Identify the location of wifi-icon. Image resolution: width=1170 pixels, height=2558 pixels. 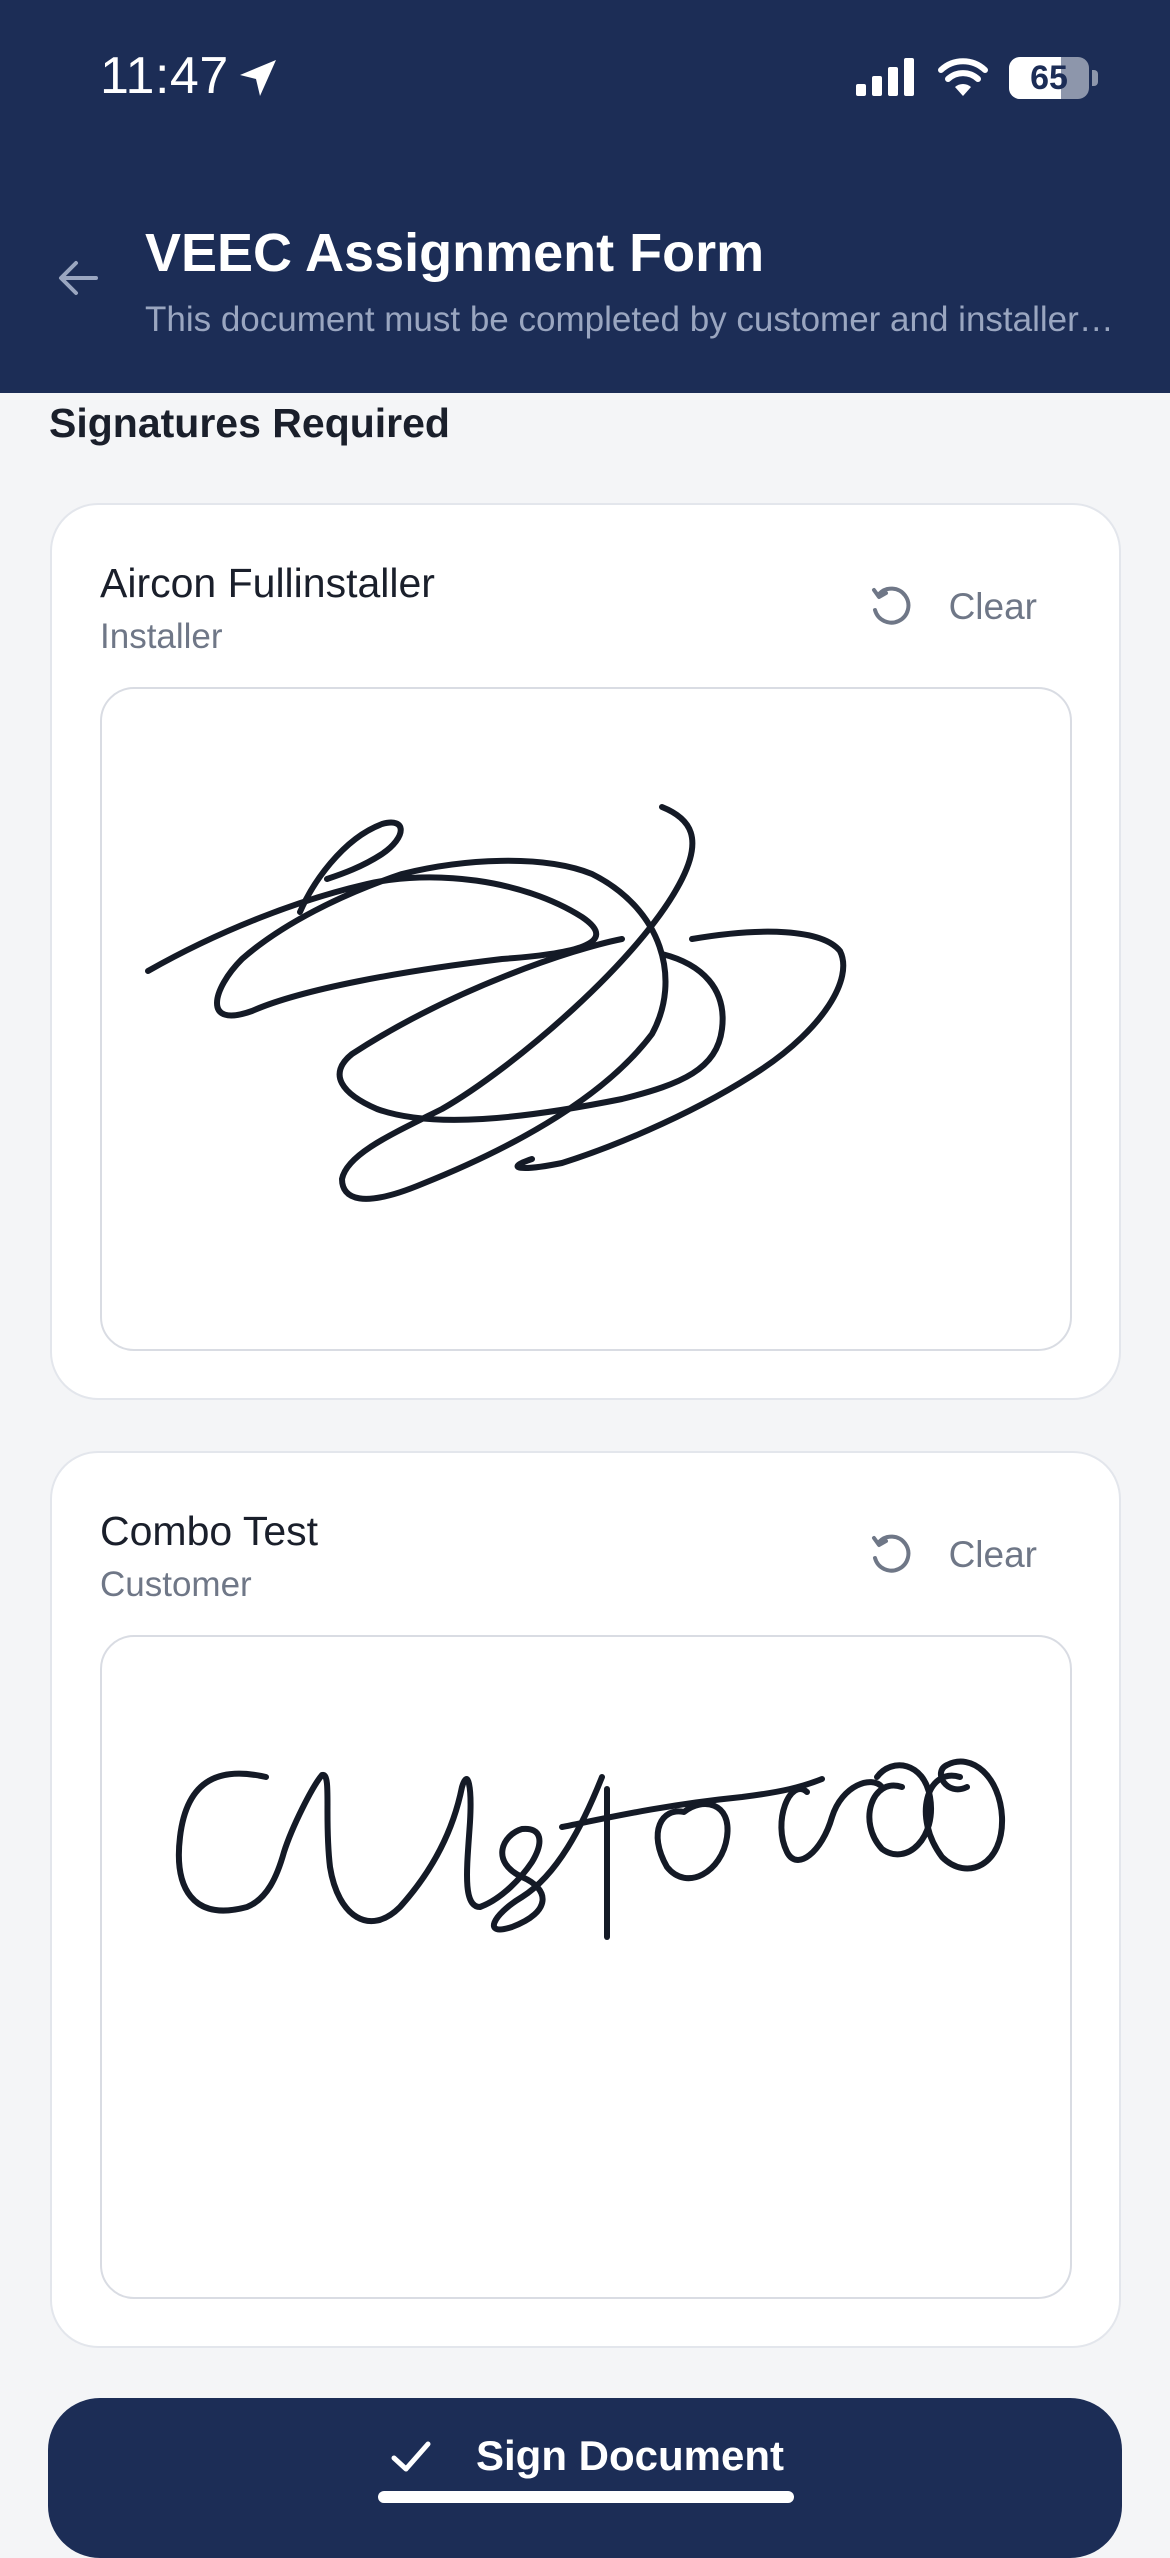
(963, 77).